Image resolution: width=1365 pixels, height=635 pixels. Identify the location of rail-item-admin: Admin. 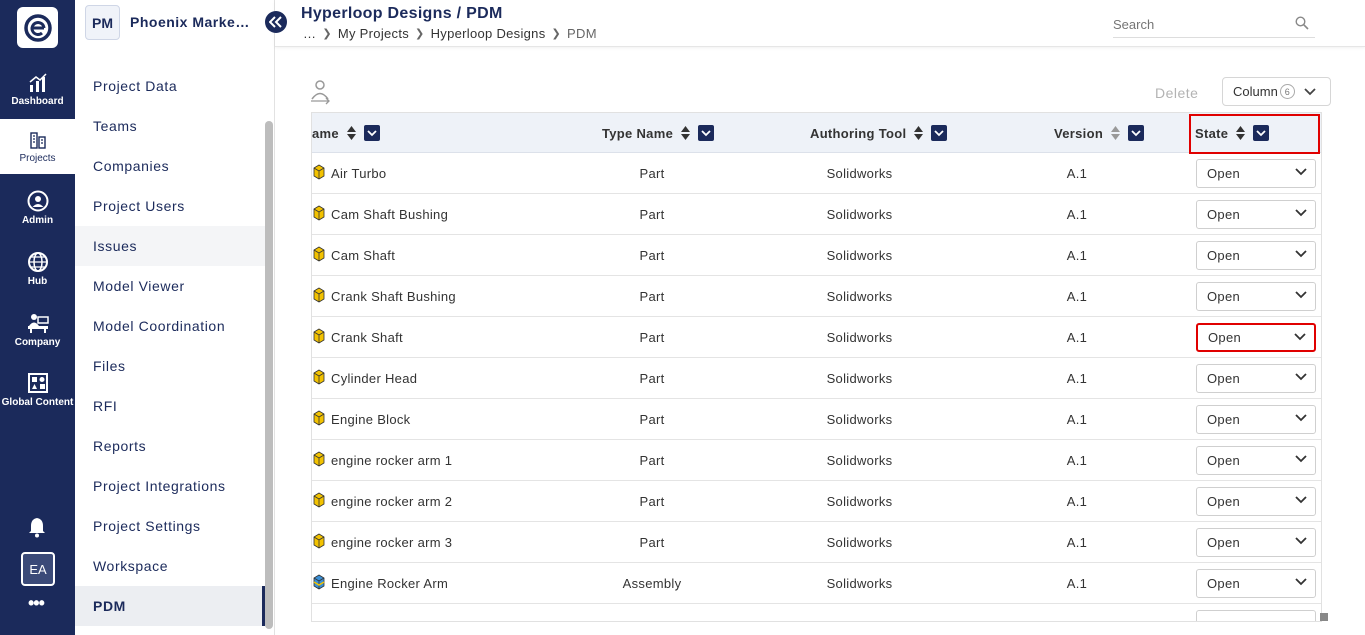
(37, 207).